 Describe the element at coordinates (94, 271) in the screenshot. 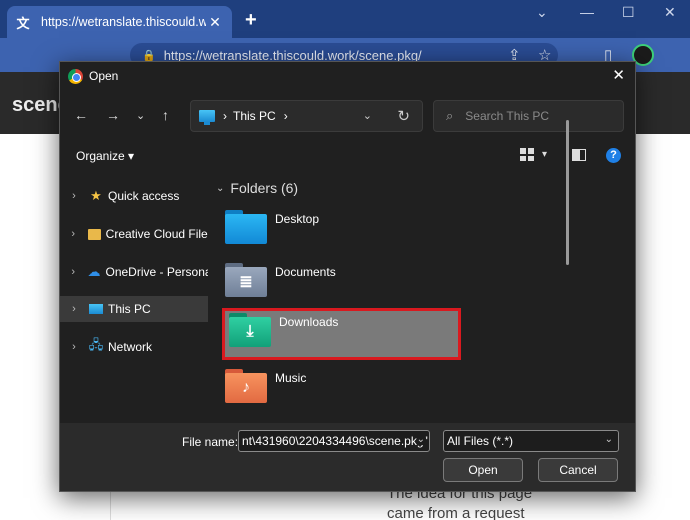

I see `cloud-icon: ☁` at that location.